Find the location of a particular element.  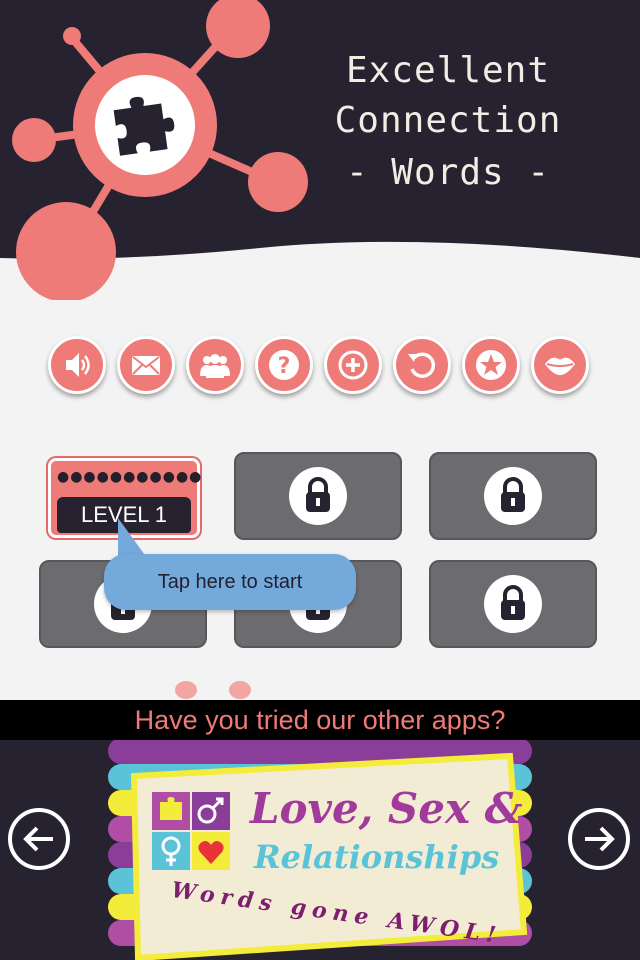

app-logo-icon is located at coordinates (191, 833).